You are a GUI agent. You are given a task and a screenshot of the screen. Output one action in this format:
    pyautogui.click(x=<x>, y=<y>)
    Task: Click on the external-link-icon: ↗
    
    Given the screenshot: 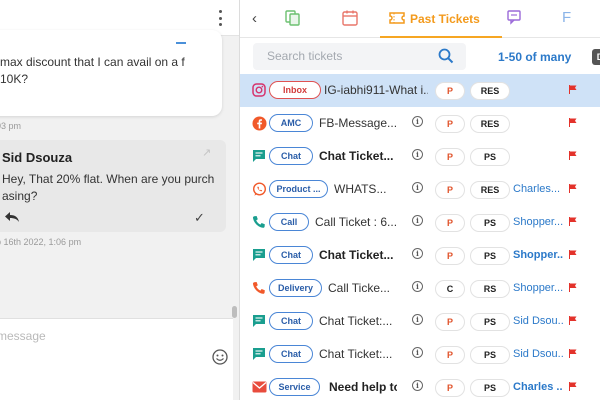 What is the action you would take?
    pyautogui.click(x=206, y=152)
    